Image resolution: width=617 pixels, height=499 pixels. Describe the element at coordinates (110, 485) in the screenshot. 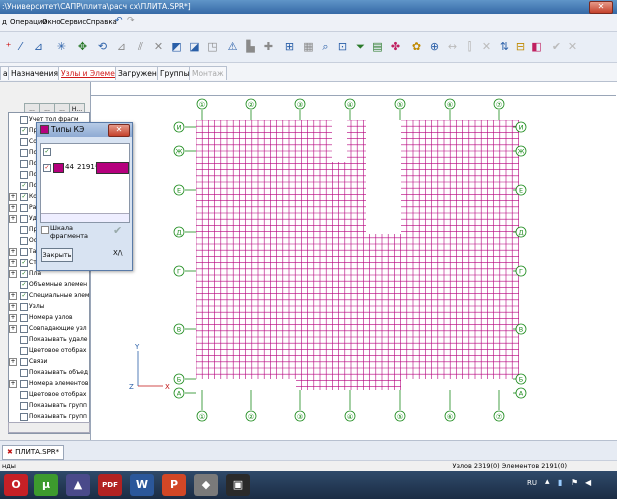

I see `pdf-icon: PDF` at that location.